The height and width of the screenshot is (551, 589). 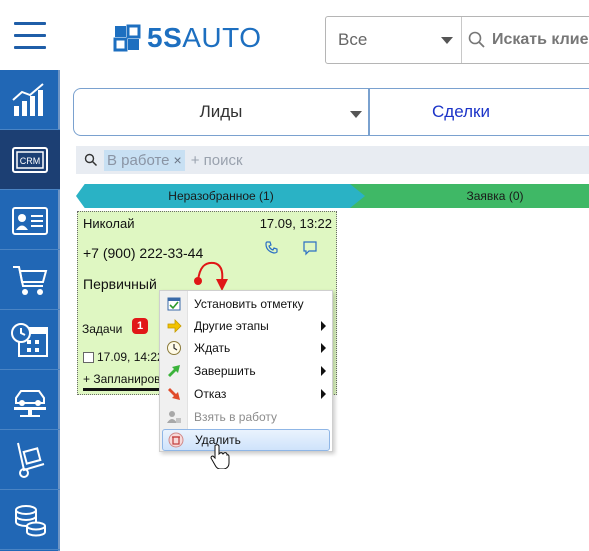 I want to click on task-item: 17.09, 14:22, so click(x=123, y=357).